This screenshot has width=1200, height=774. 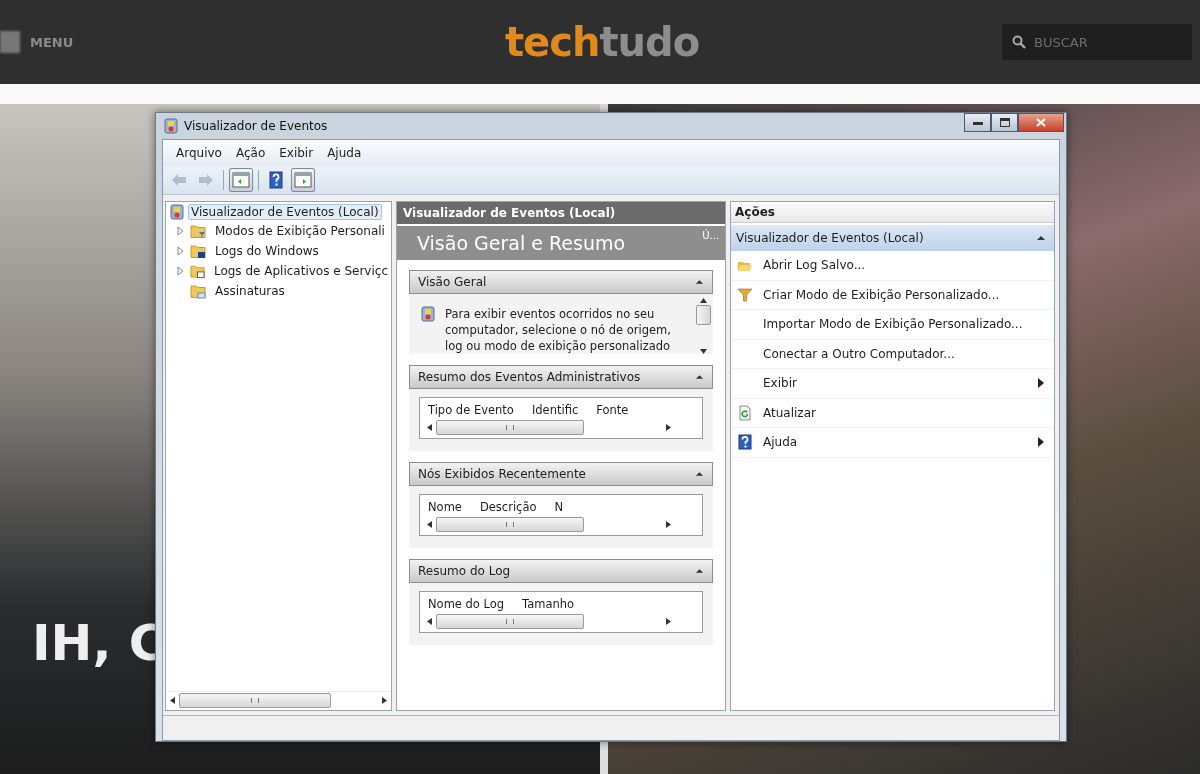 I want to click on action-item: Atualizar, so click(x=892, y=413).